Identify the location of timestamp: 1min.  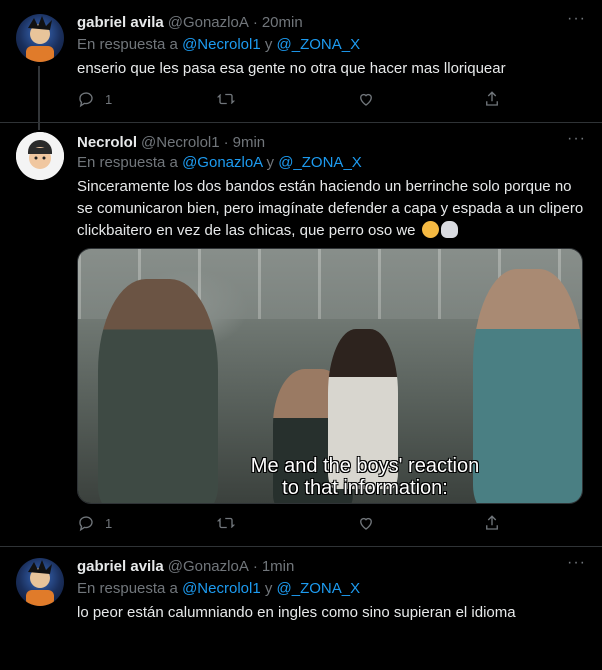
(278, 566).